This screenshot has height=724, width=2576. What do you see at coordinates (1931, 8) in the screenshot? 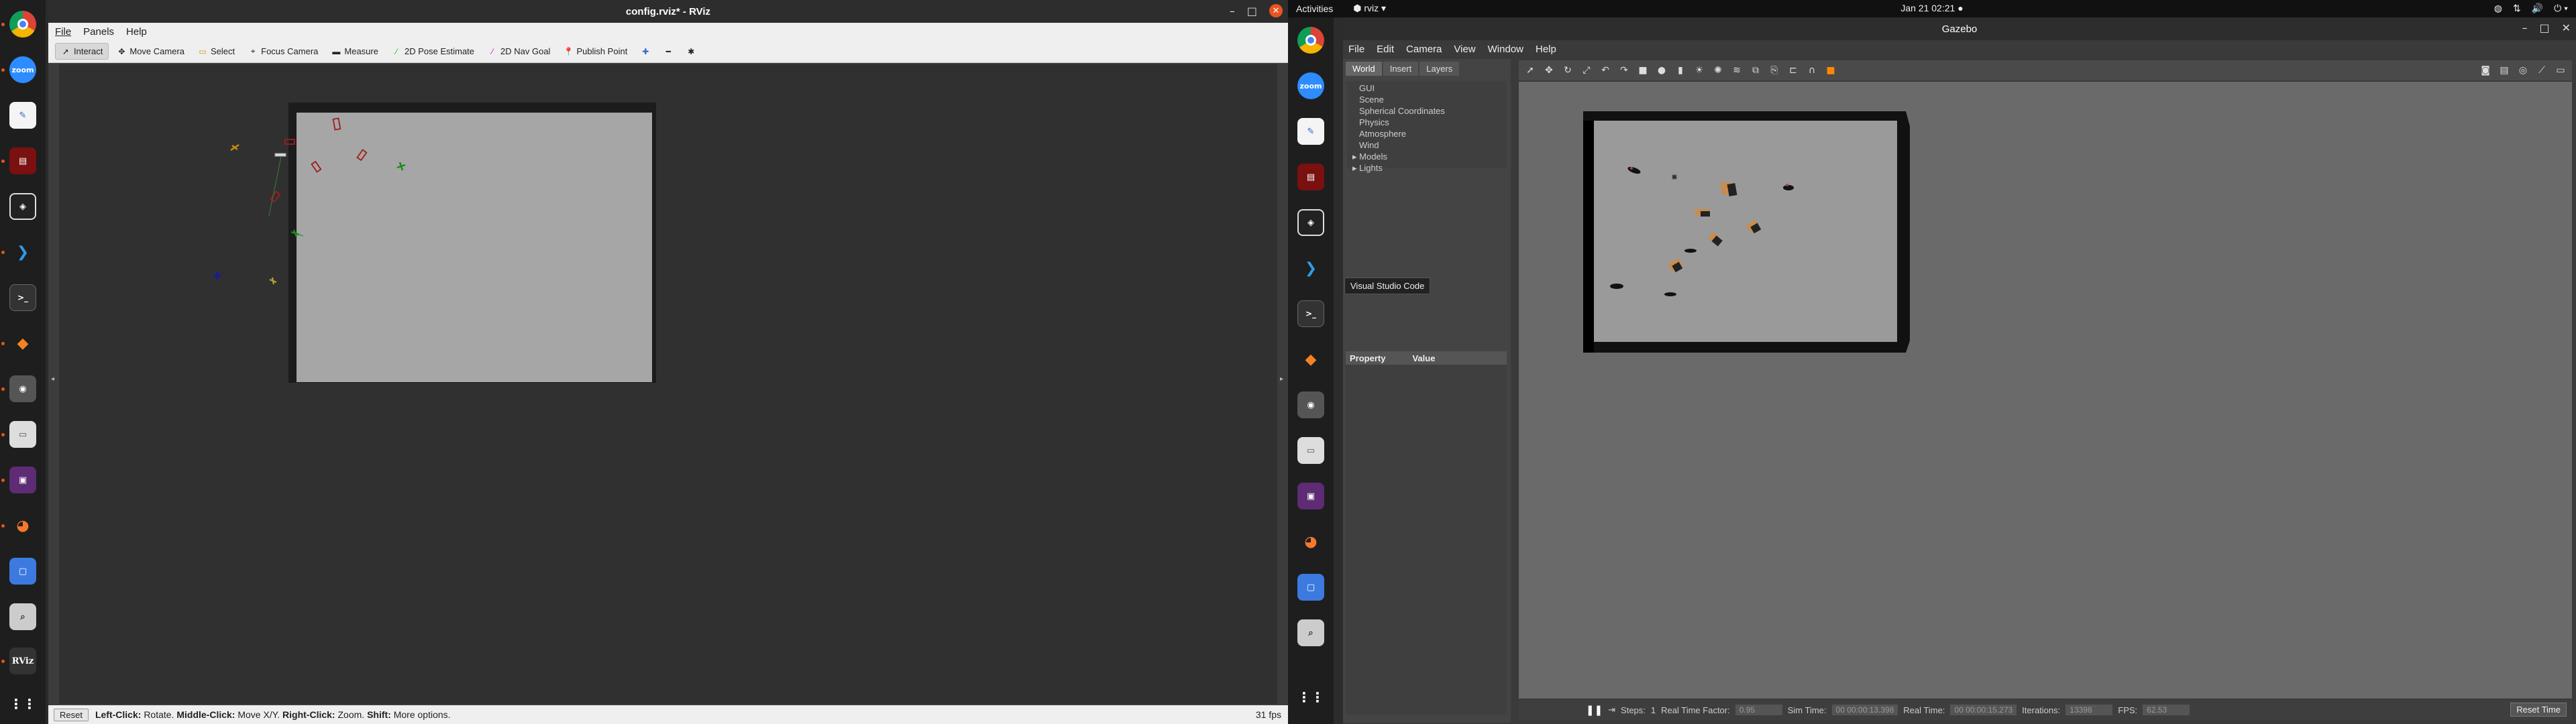
I see `clock: Jan 21 02:21 ●` at bounding box center [1931, 8].